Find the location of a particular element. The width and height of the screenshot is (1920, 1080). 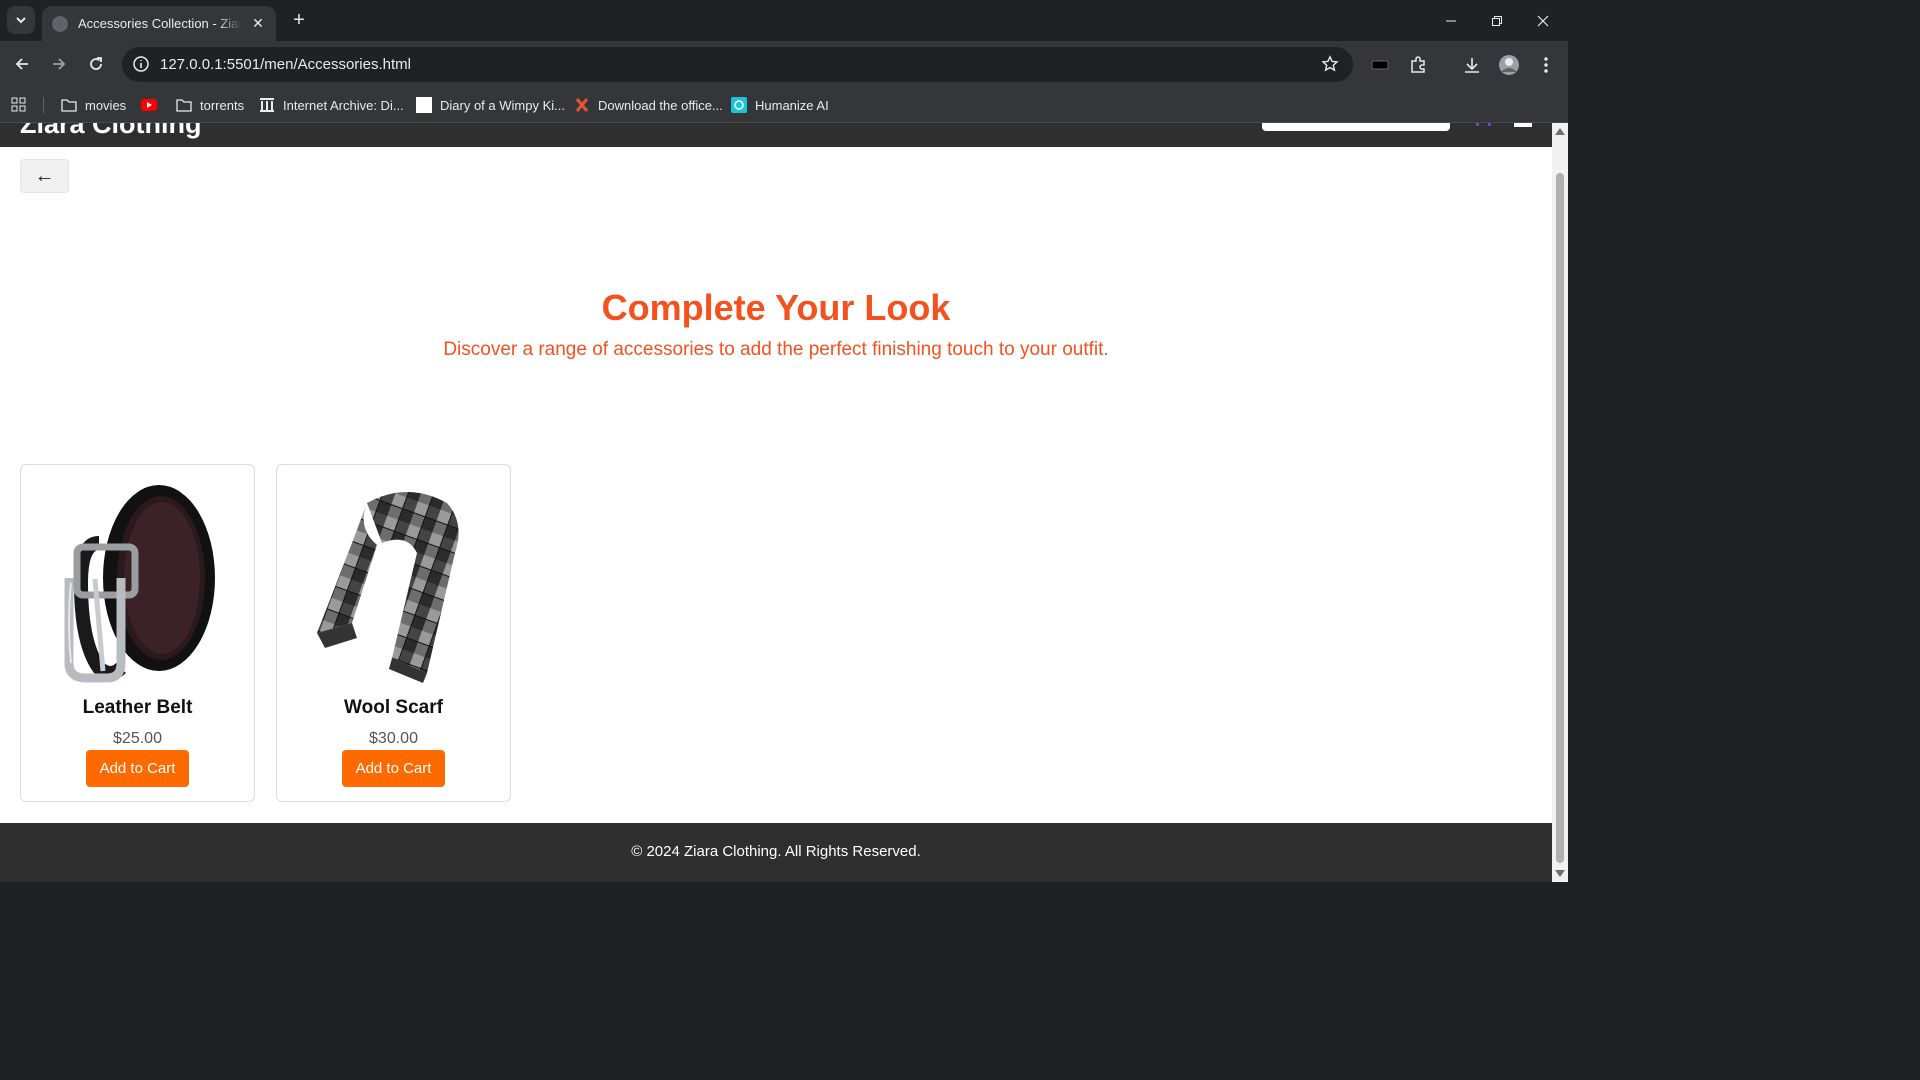

apps-button is located at coordinates (19, 105).